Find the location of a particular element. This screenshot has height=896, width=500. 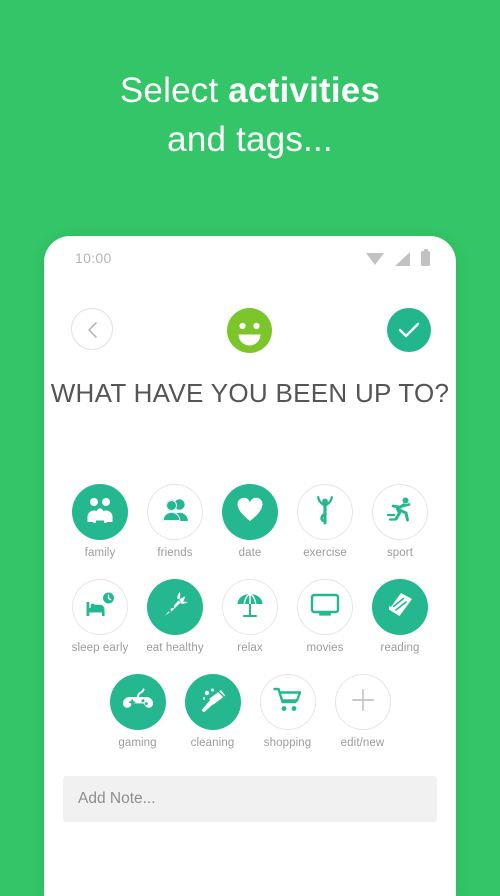

bed-clock-icon is located at coordinates (100, 607).